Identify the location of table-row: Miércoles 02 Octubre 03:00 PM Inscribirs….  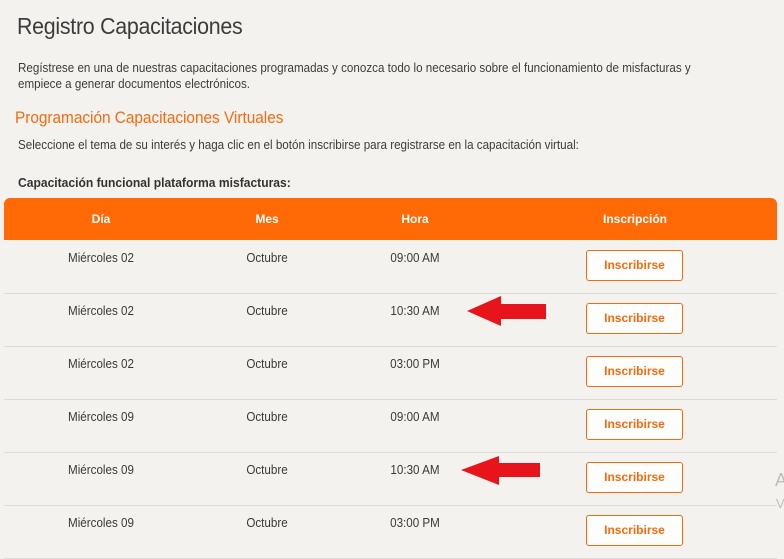
(390, 373).